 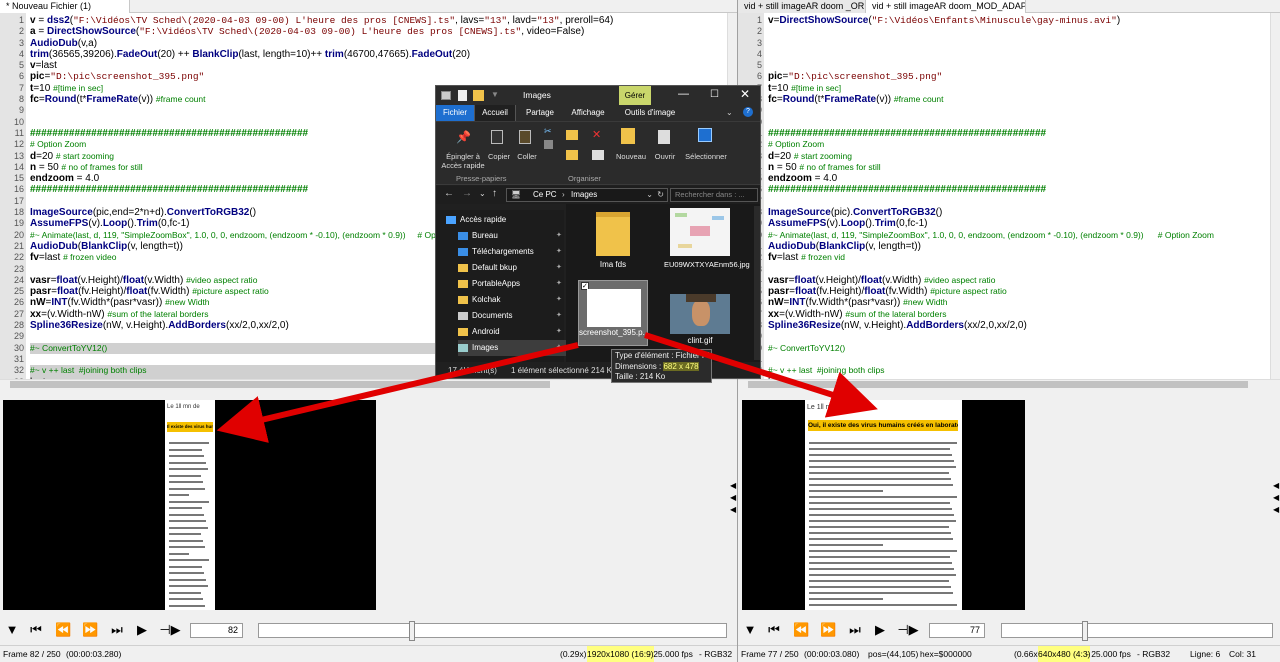 I want to click on ribbon-collapse-icon: ⌄, so click(x=729, y=112).